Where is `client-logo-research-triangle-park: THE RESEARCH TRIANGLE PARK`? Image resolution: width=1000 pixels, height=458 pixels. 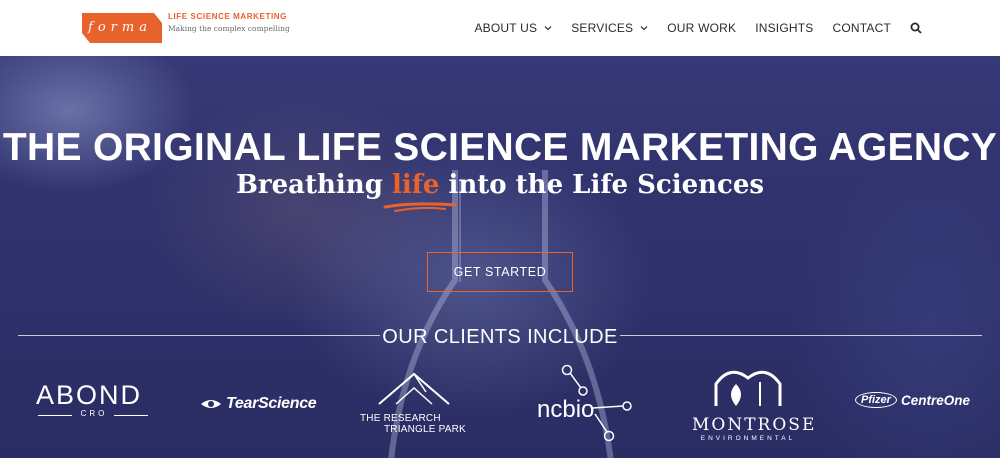 client-logo-research-triangle-park: THE RESEARCH TRIANGLE PARK is located at coordinates (420, 403).